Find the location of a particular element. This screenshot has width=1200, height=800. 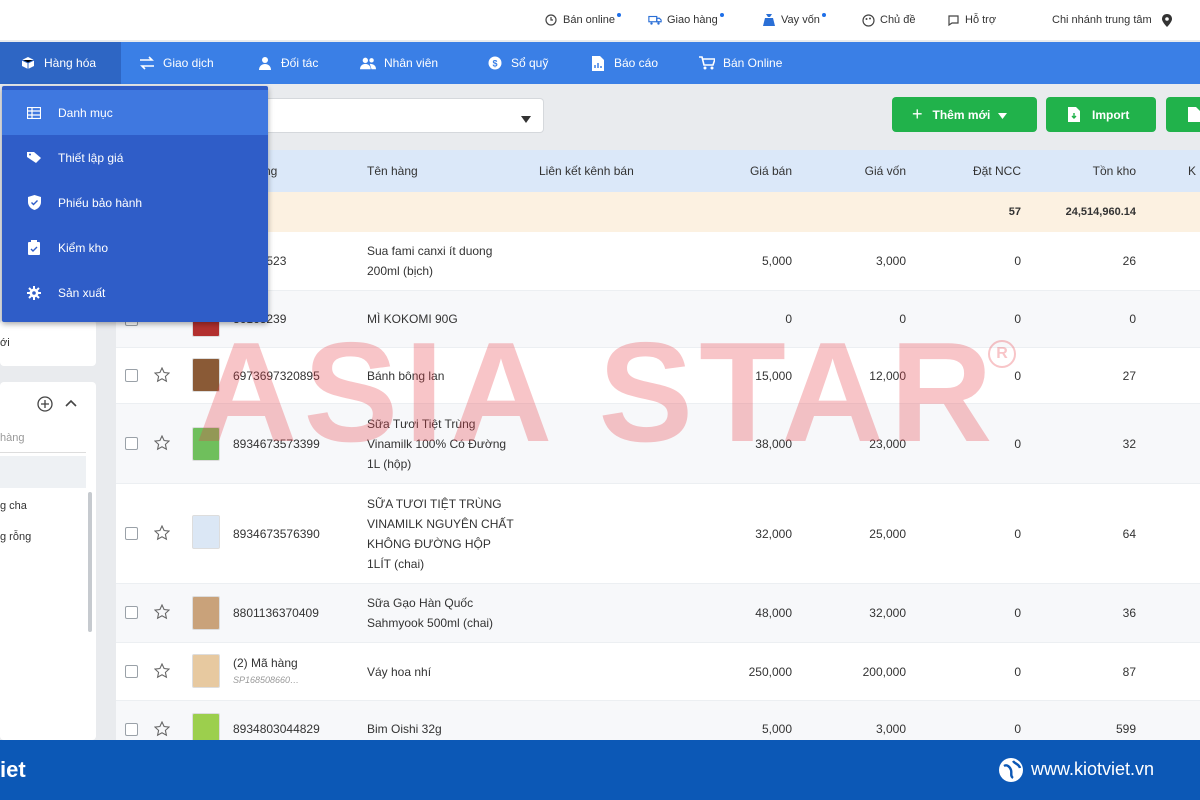

loan-link: Vay vốn is located at coordinates (794, 20).